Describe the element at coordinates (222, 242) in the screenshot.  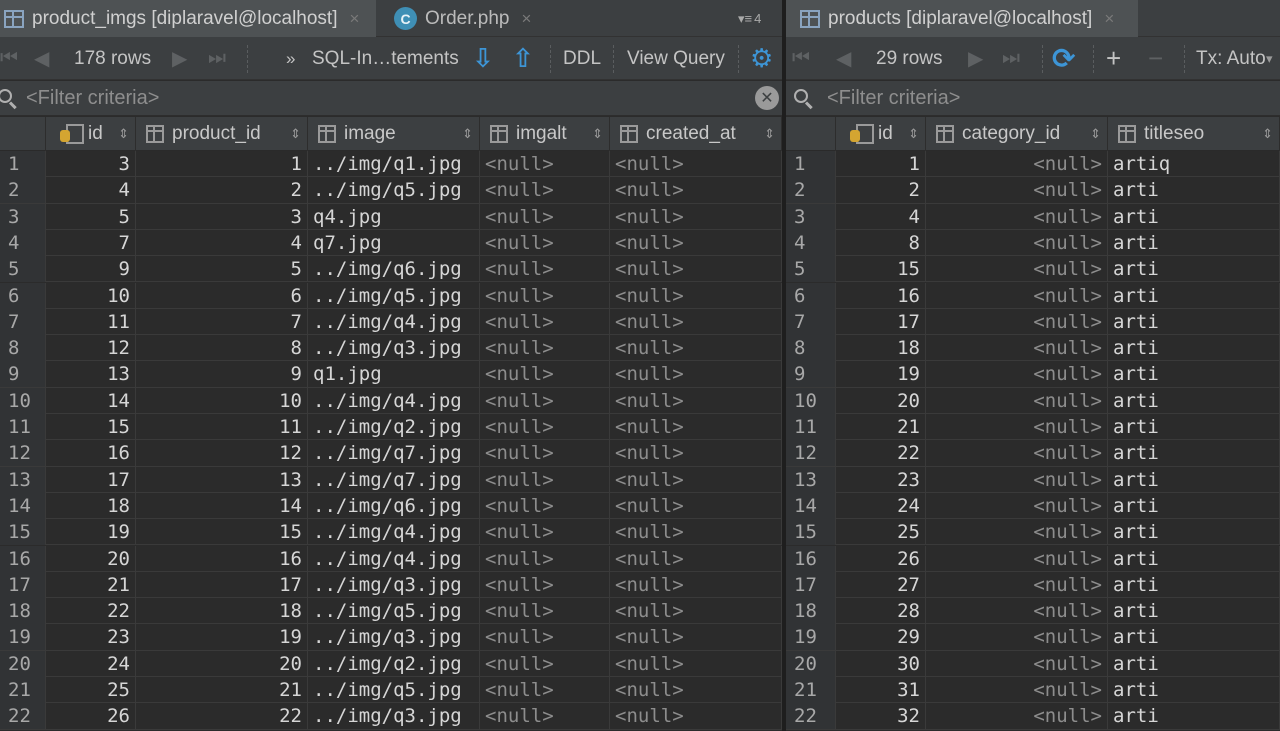
I see `cell-product-id: 4` at that location.